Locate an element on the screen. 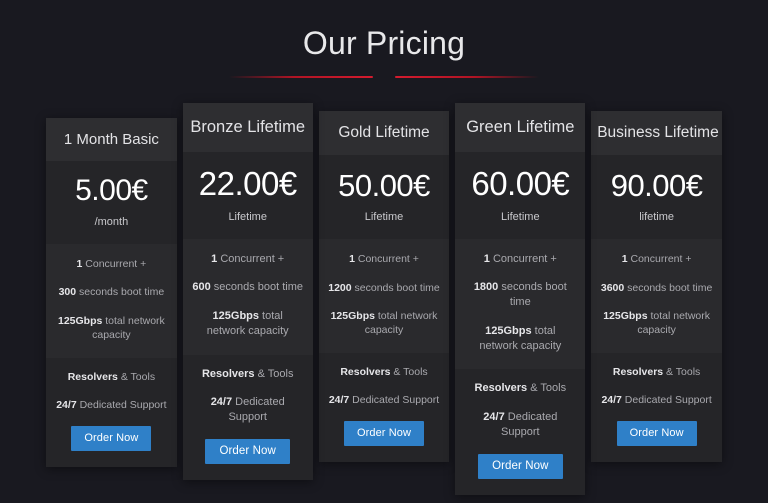  plan-price: 5.00€ is located at coordinates (111, 190).